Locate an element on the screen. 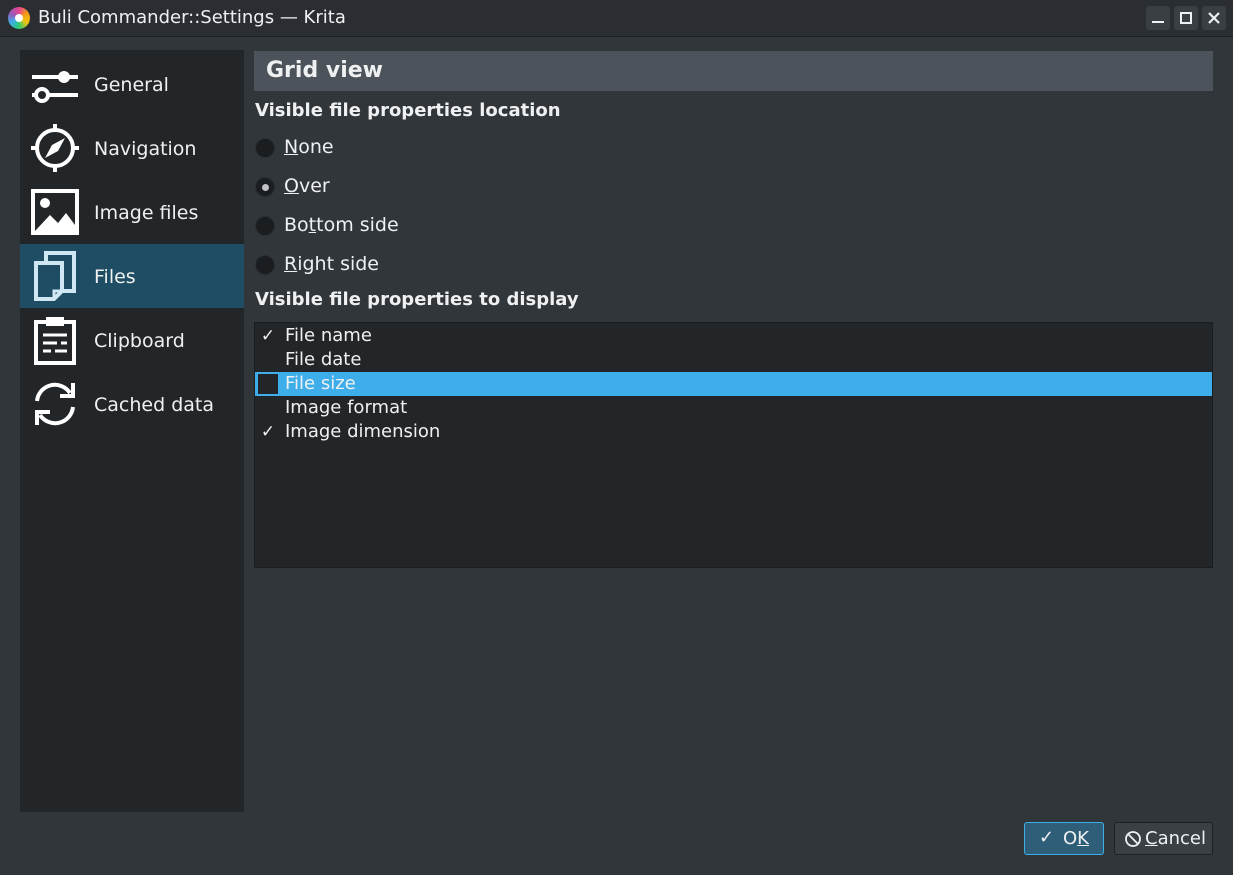 The height and width of the screenshot is (875, 1233). sidebar-item-label: Cached data is located at coordinates (154, 405).